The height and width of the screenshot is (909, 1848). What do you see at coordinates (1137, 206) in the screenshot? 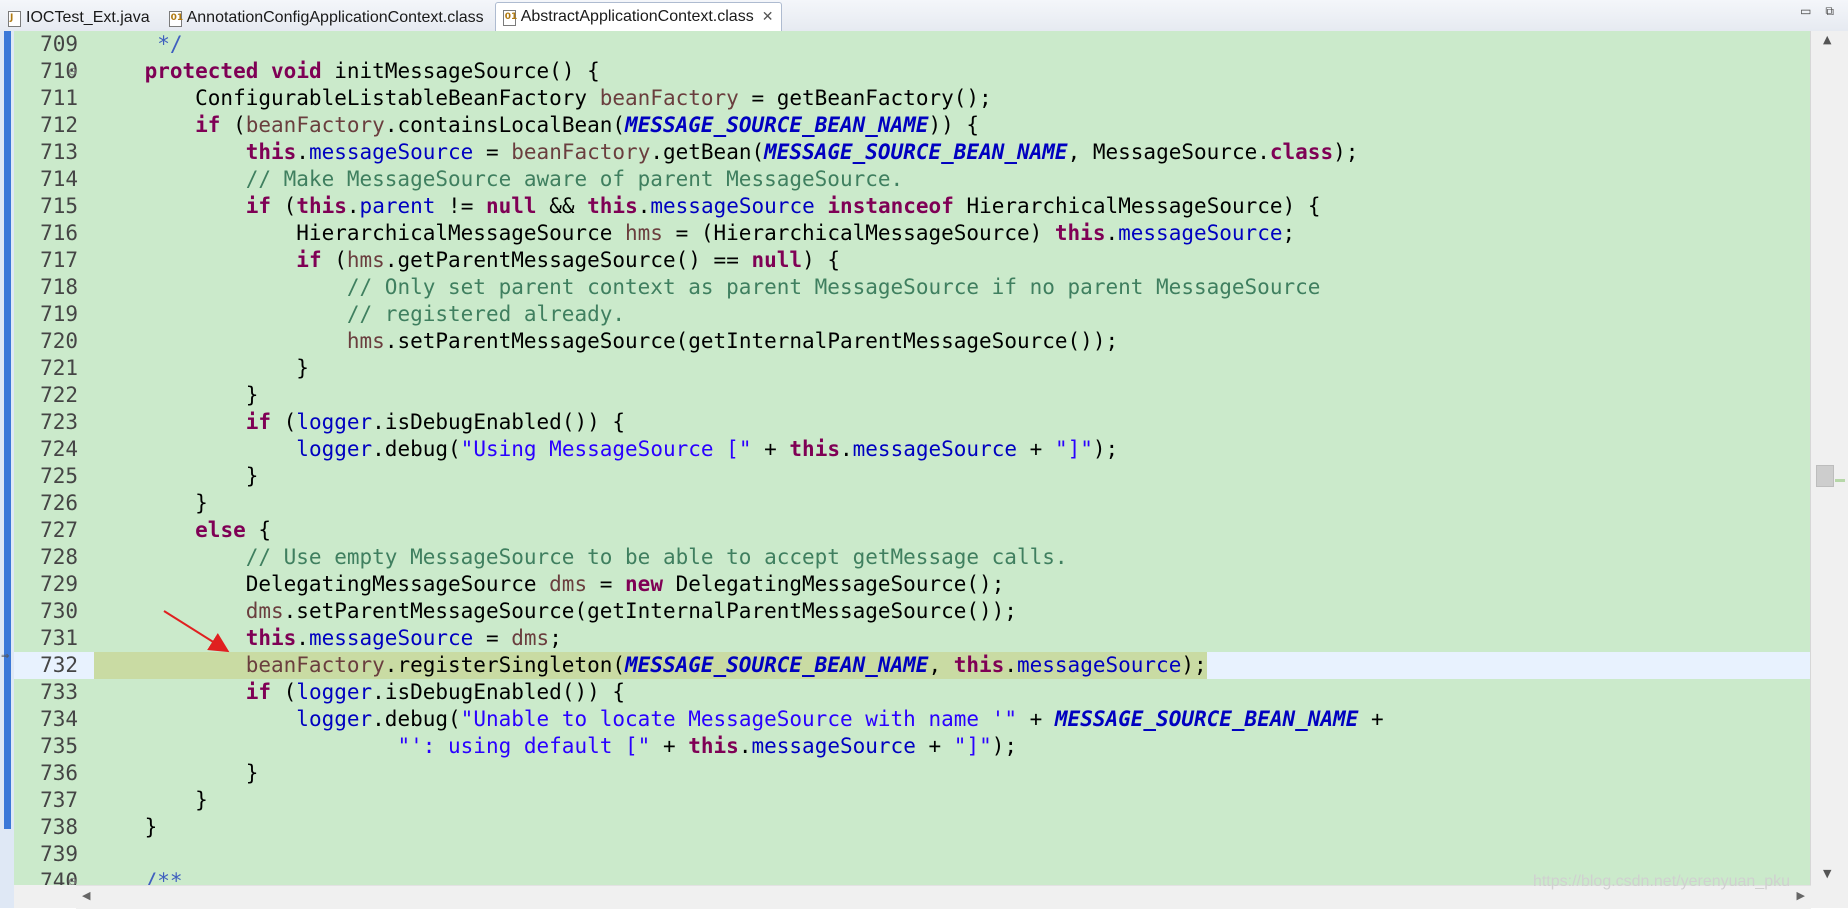
I see `code-token: HierarchicalMessageSource) {` at bounding box center [1137, 206].